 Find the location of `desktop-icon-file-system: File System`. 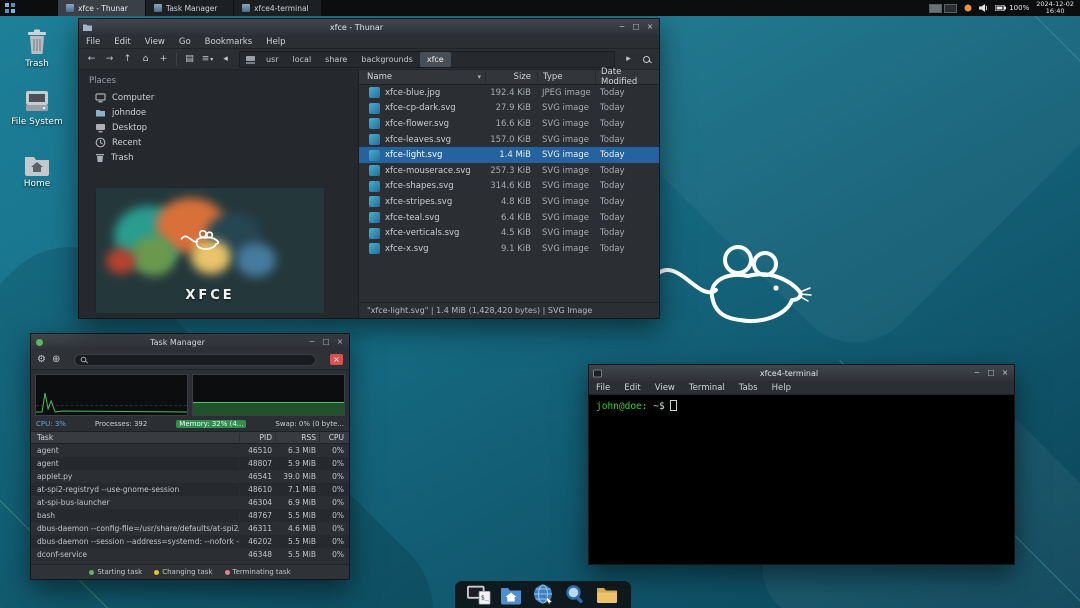

desktop-icon-file-system: File System is located at coordinates (37, 105).